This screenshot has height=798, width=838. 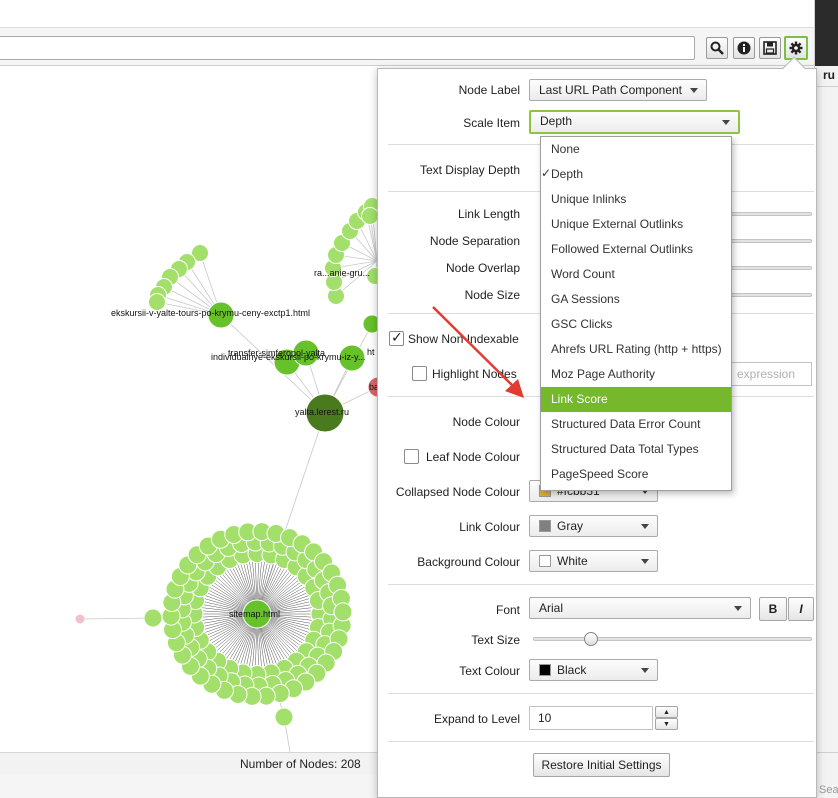 I want to click on dropdown-option: Ahrefs URL Rating (http + https), so click(x=636, y=349).